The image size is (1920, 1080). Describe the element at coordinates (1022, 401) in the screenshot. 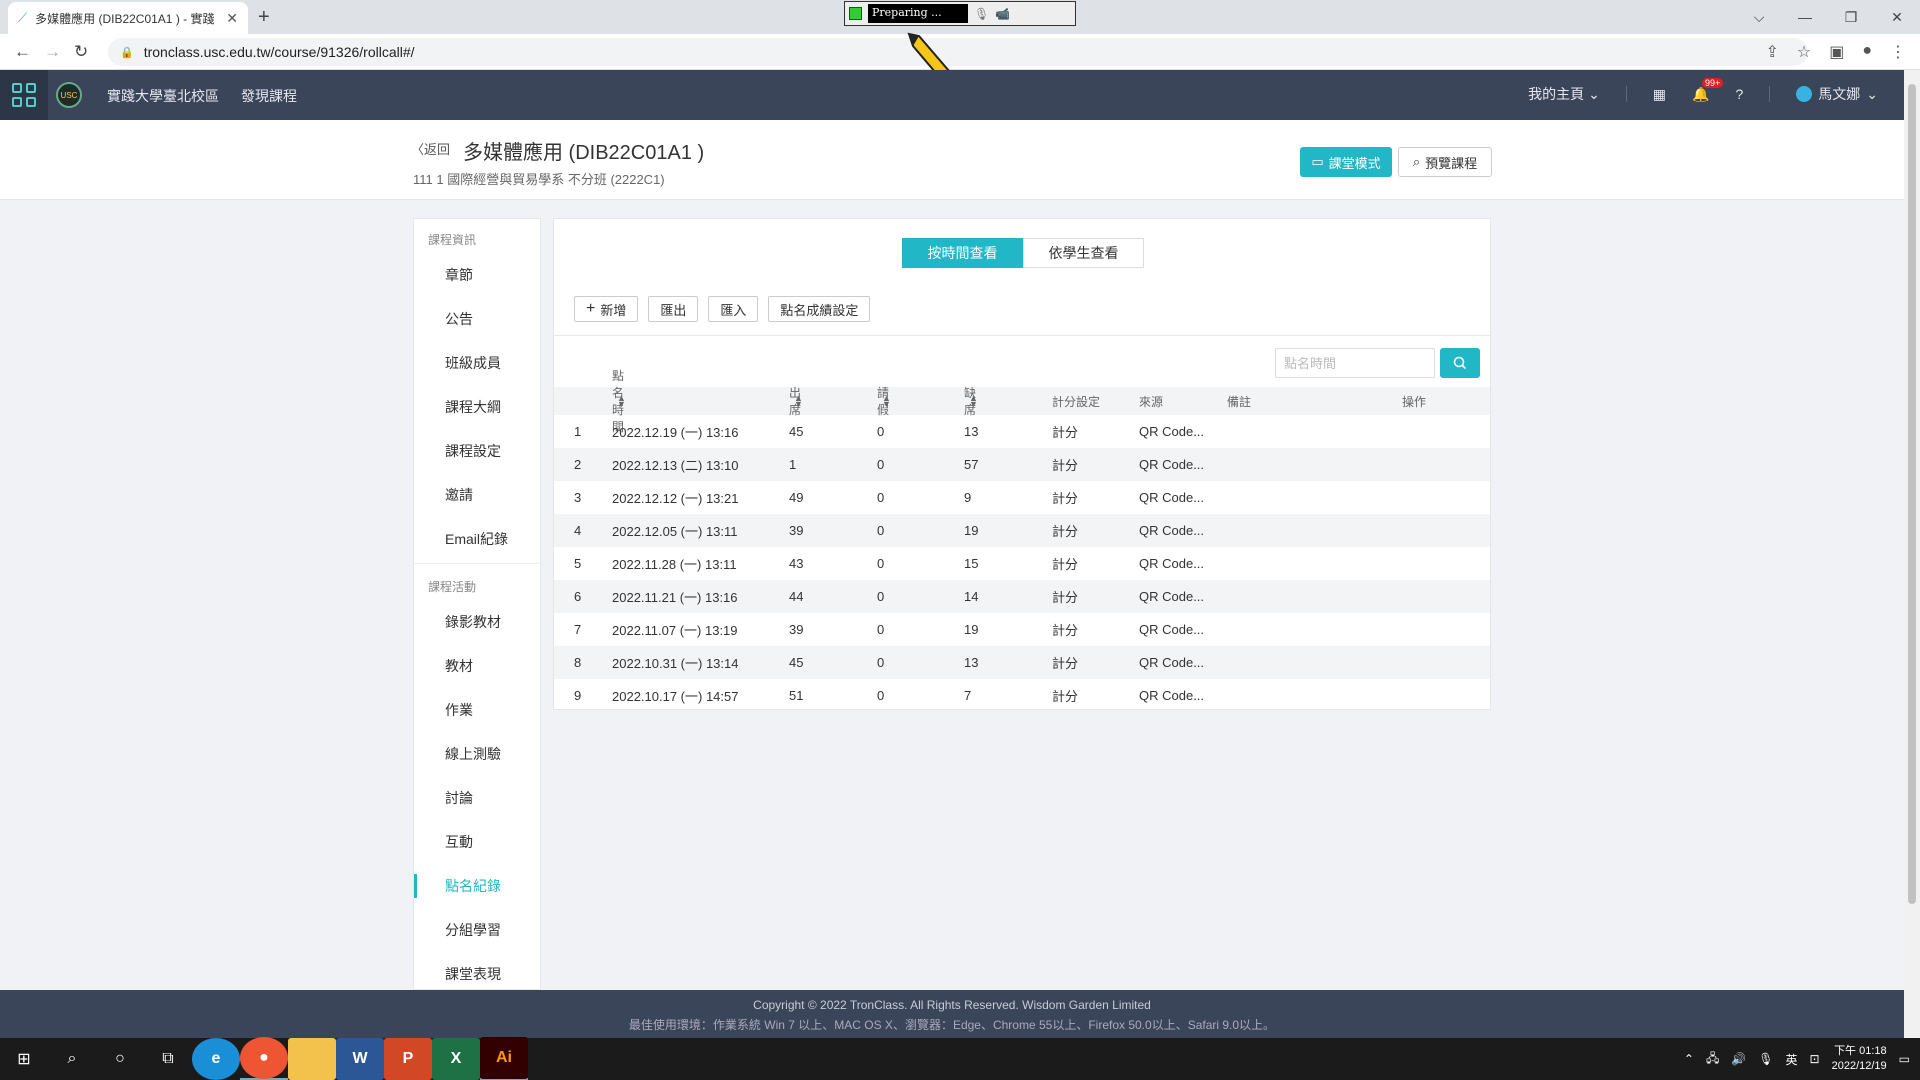

I see `table-header: 點名時間 ▲ ▼ 出席 ▲ ▼ 請假 ▲ ▼ 缺席 ▲ ▼ 計分設定 來源 備註 操作` at that location.